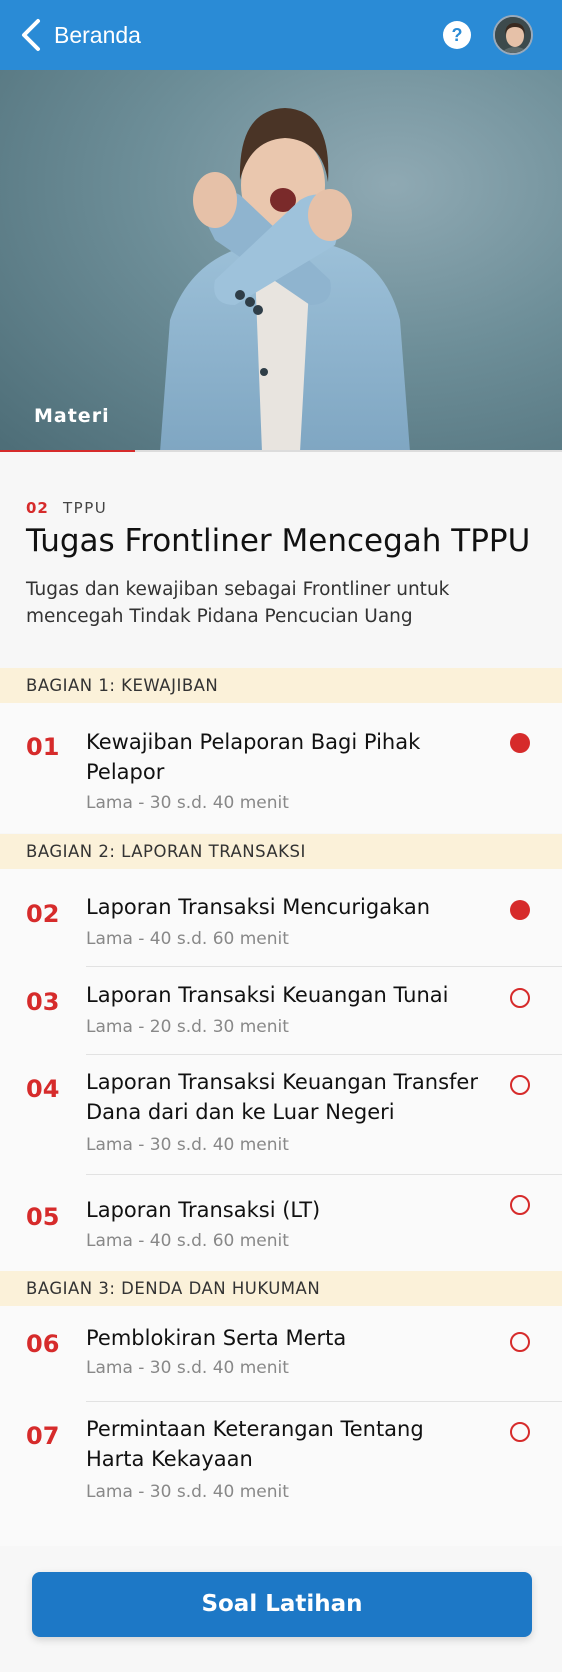 The width and height of the screenshot is (562, 1672). What do you see at coordinates (85, 508) in the screenshot?
I see `module-category: TPPU` at bounding box center [85, 508].